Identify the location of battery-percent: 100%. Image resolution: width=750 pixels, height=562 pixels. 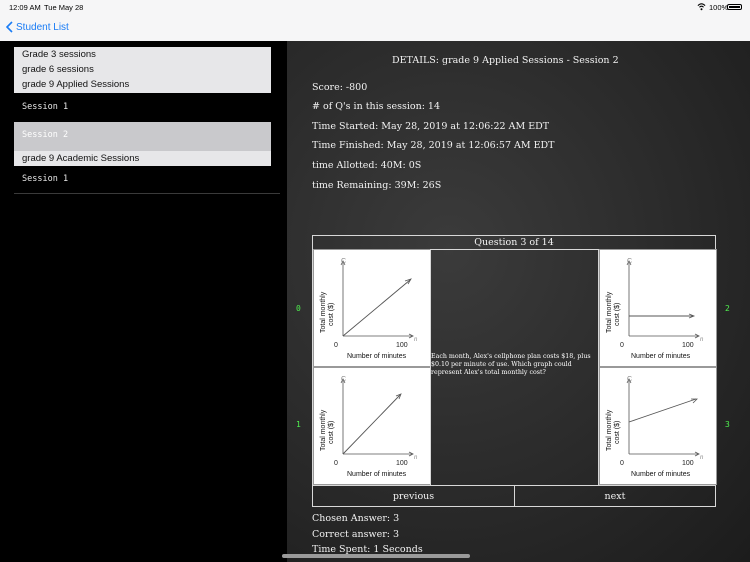
(719, 7).